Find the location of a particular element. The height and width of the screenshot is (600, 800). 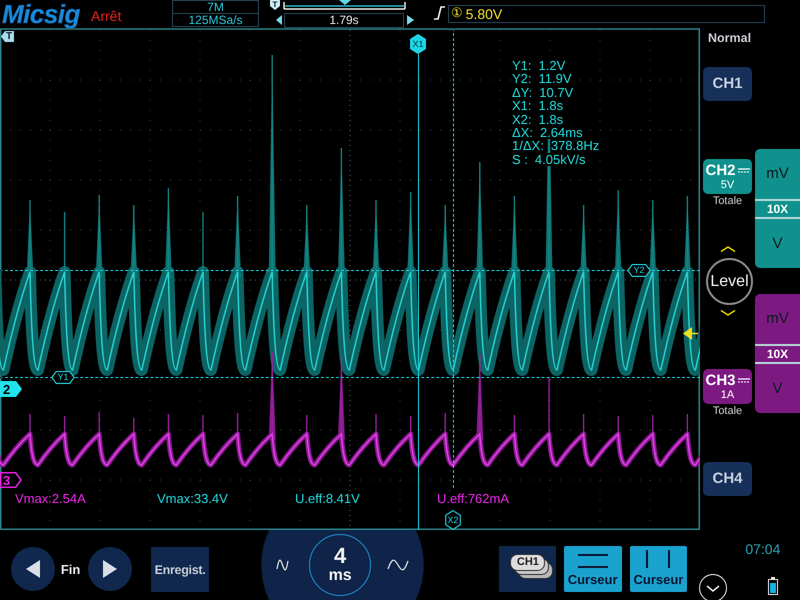

measurement-value: Vmax:33.4V is located at coordinates (193, 498).